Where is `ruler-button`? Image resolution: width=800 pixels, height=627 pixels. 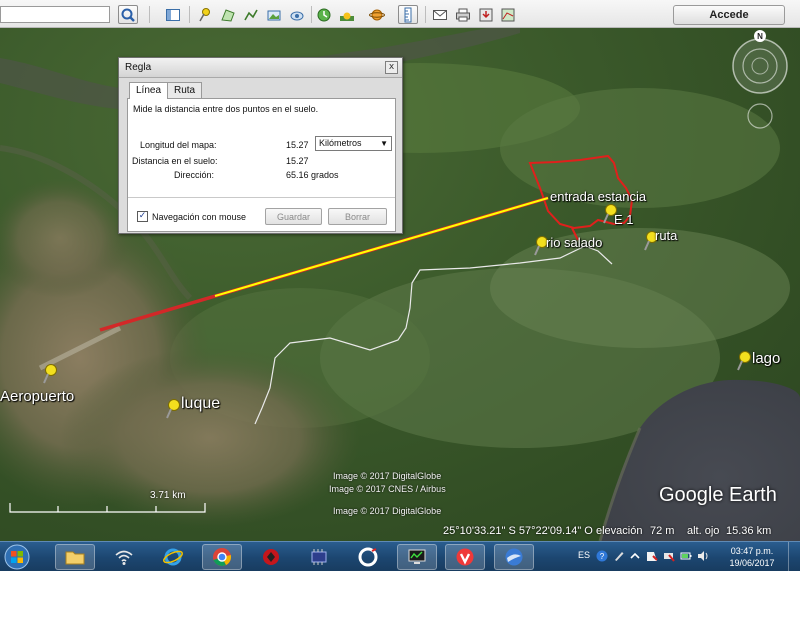 ruler-button is located at coordinates (408, 14).